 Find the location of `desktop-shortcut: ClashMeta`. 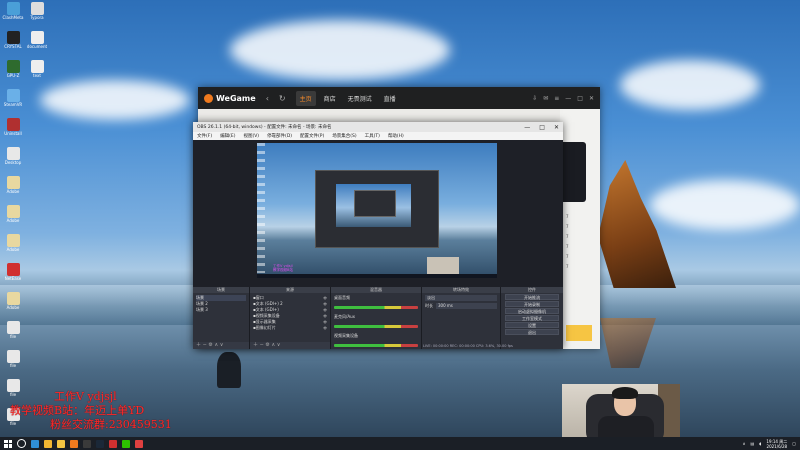

desktop-shortcut: ClashMeta is located at coordinates (13, 15).